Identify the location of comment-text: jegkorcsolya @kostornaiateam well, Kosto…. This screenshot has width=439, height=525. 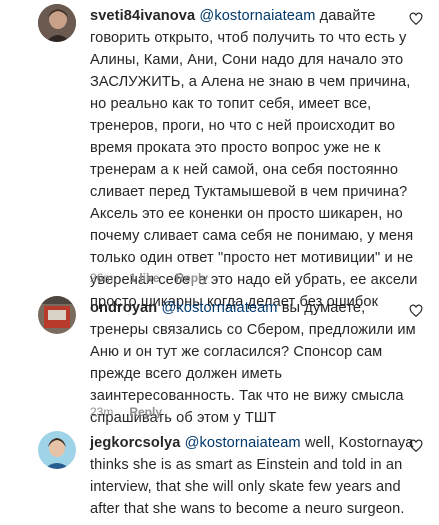
(256, 476).